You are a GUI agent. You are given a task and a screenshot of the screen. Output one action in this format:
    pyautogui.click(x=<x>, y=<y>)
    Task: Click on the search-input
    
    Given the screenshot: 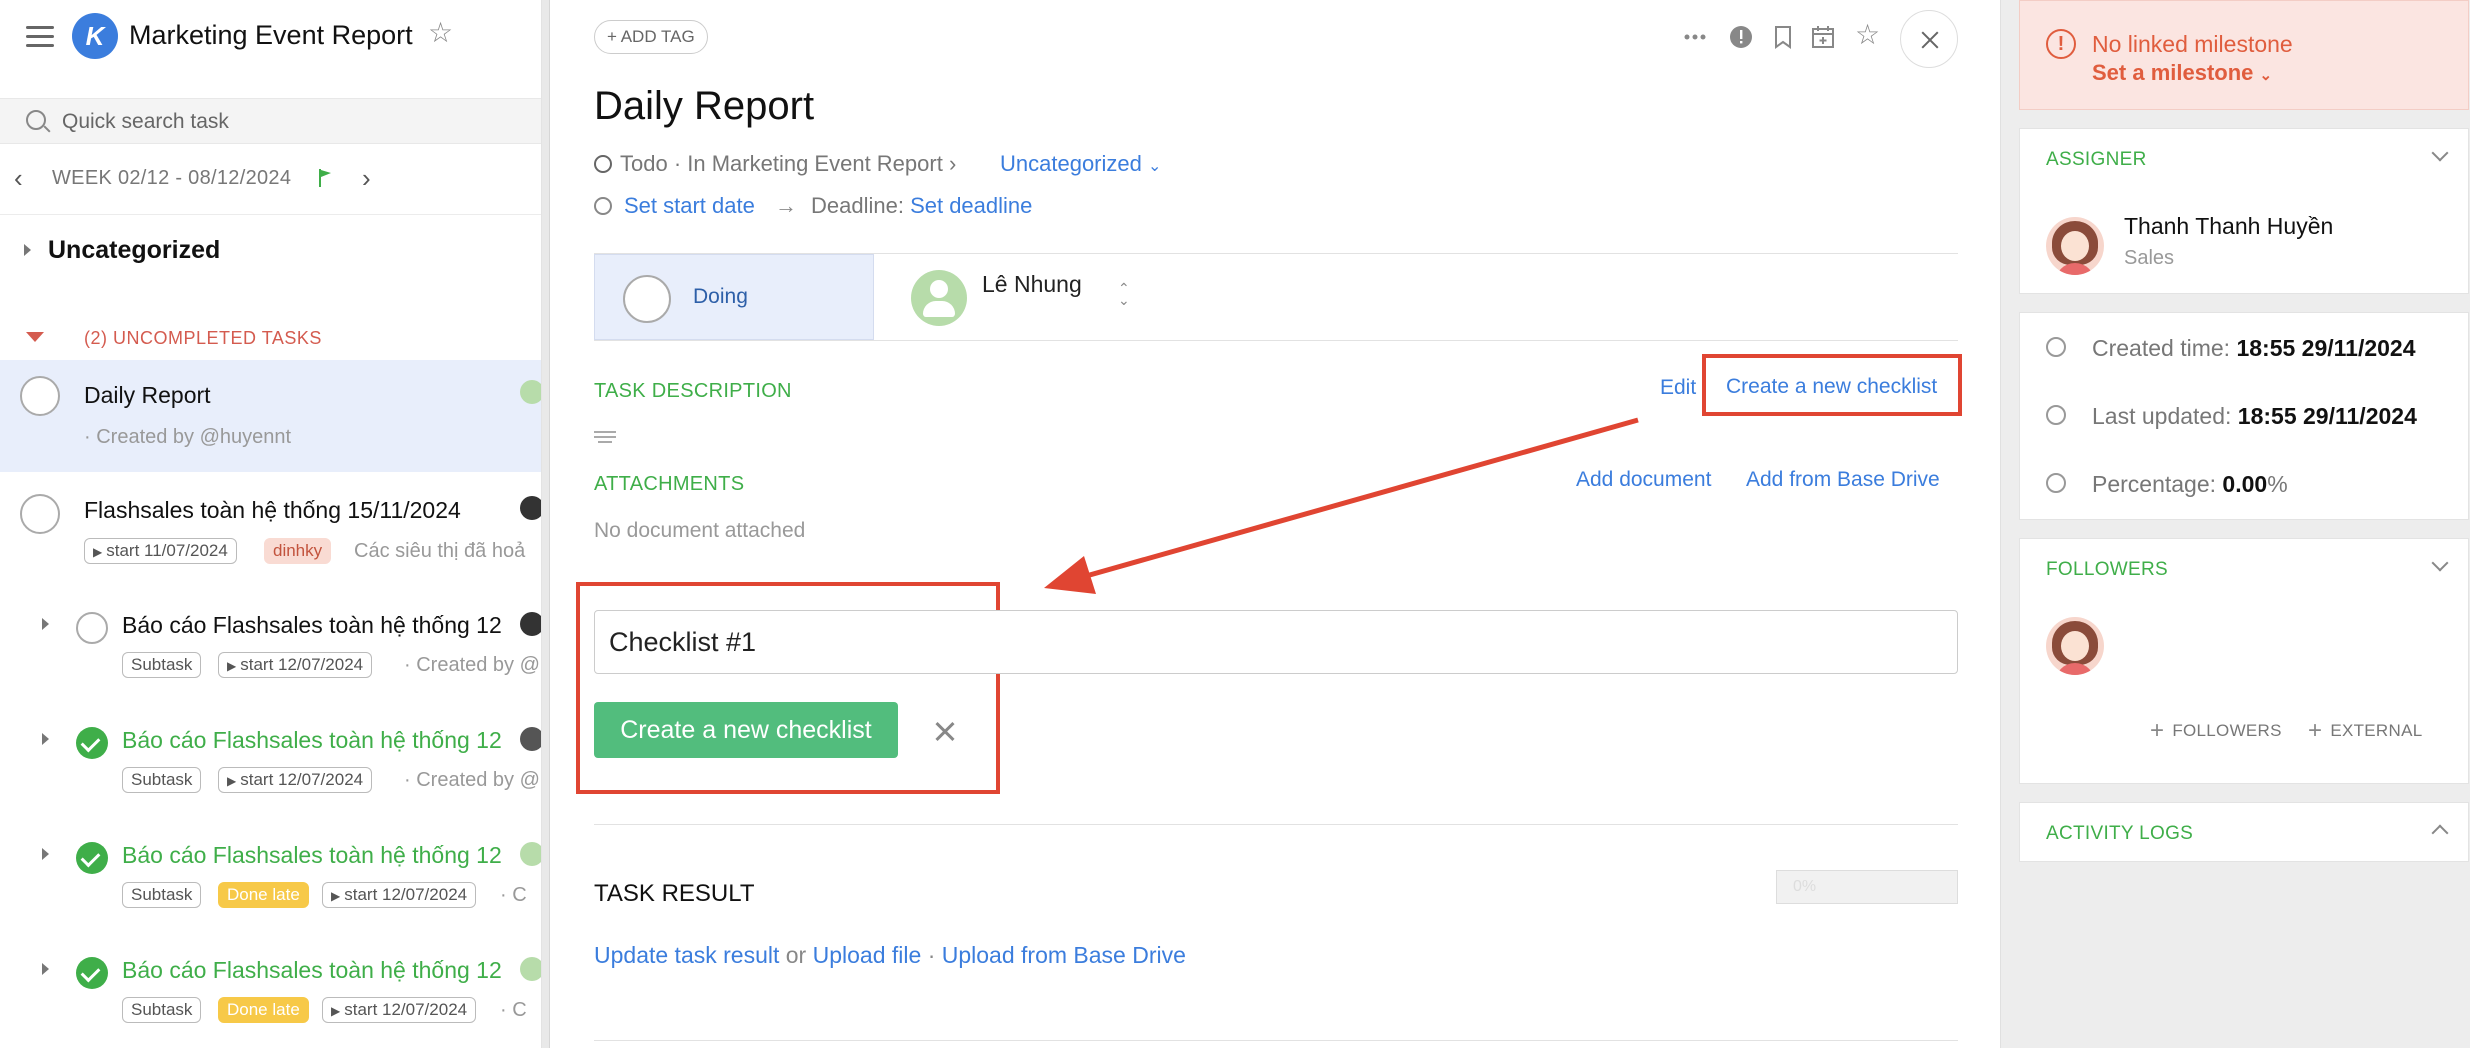 What is the action you would take?
    pyautogui.click(x=292, y=122)
    